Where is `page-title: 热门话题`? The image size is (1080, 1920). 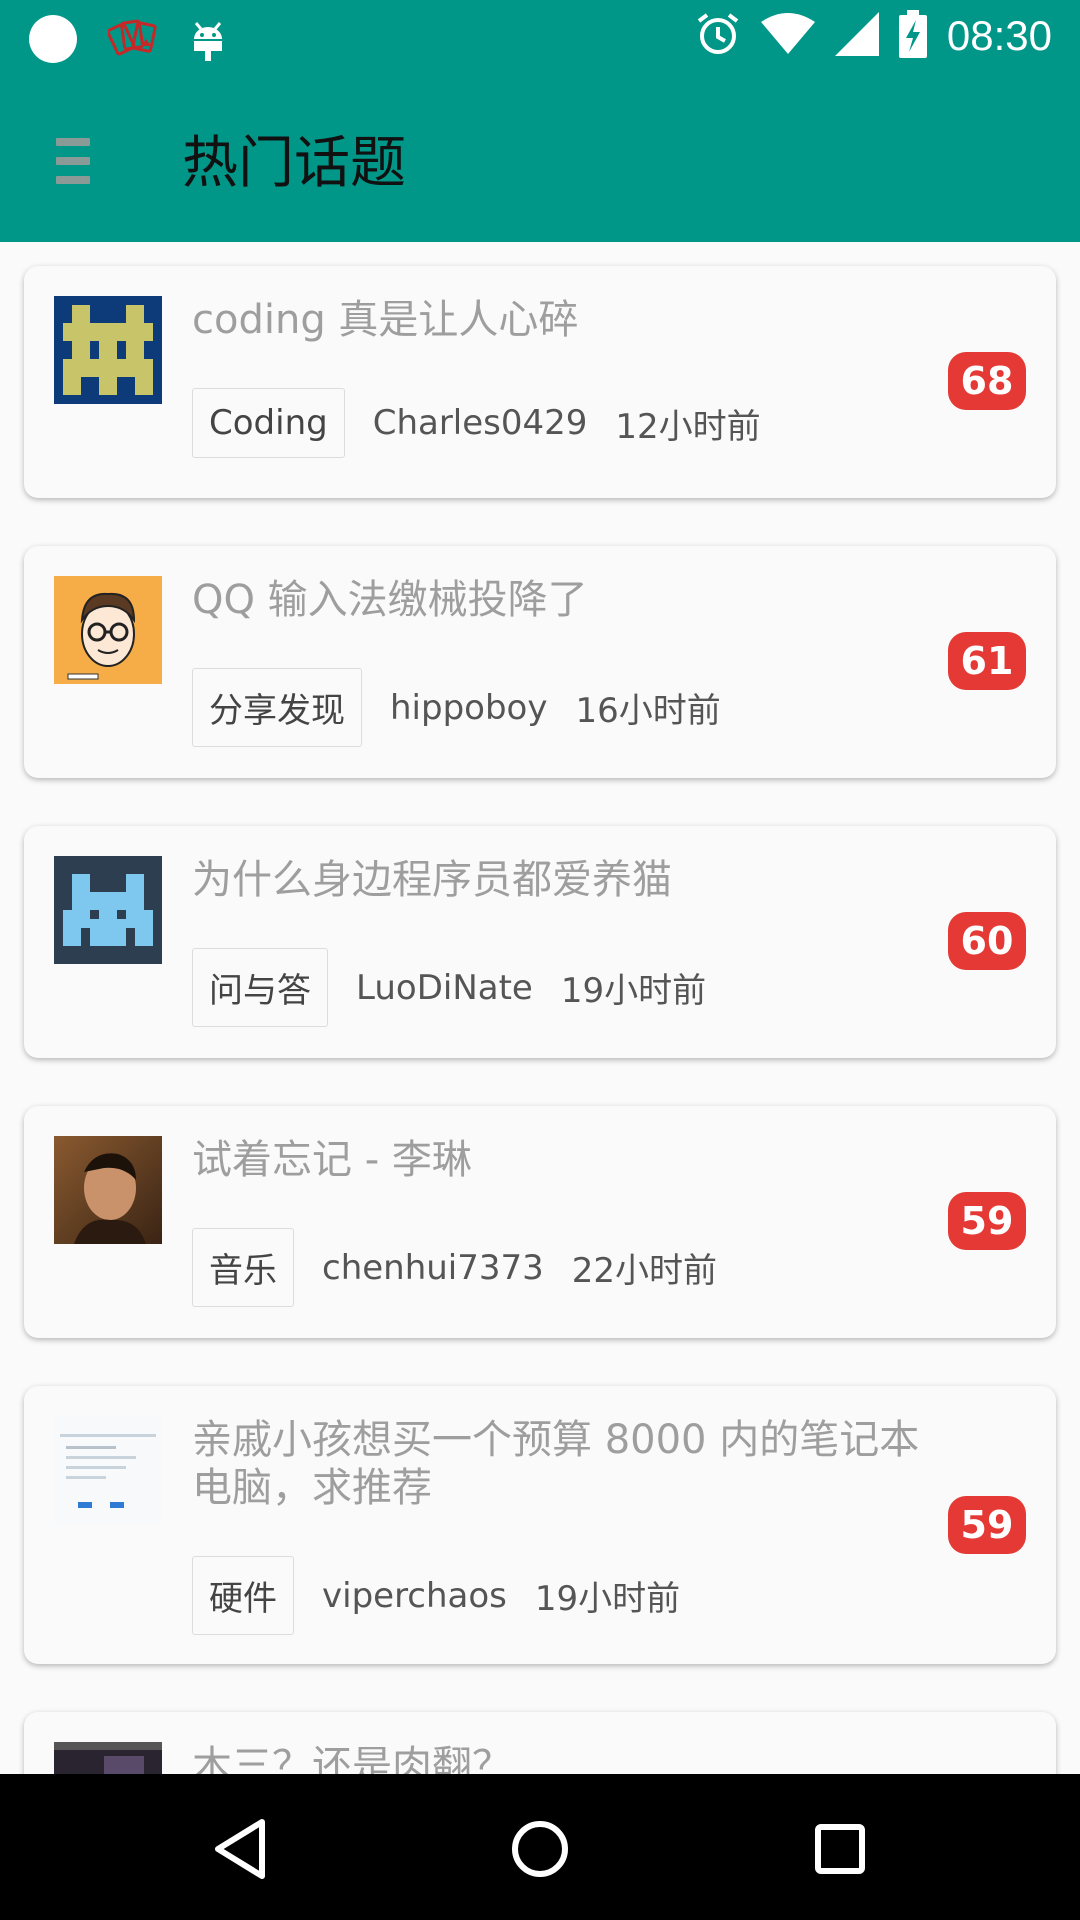 page-title: 热门话题 is located at coordinates (294, 163).